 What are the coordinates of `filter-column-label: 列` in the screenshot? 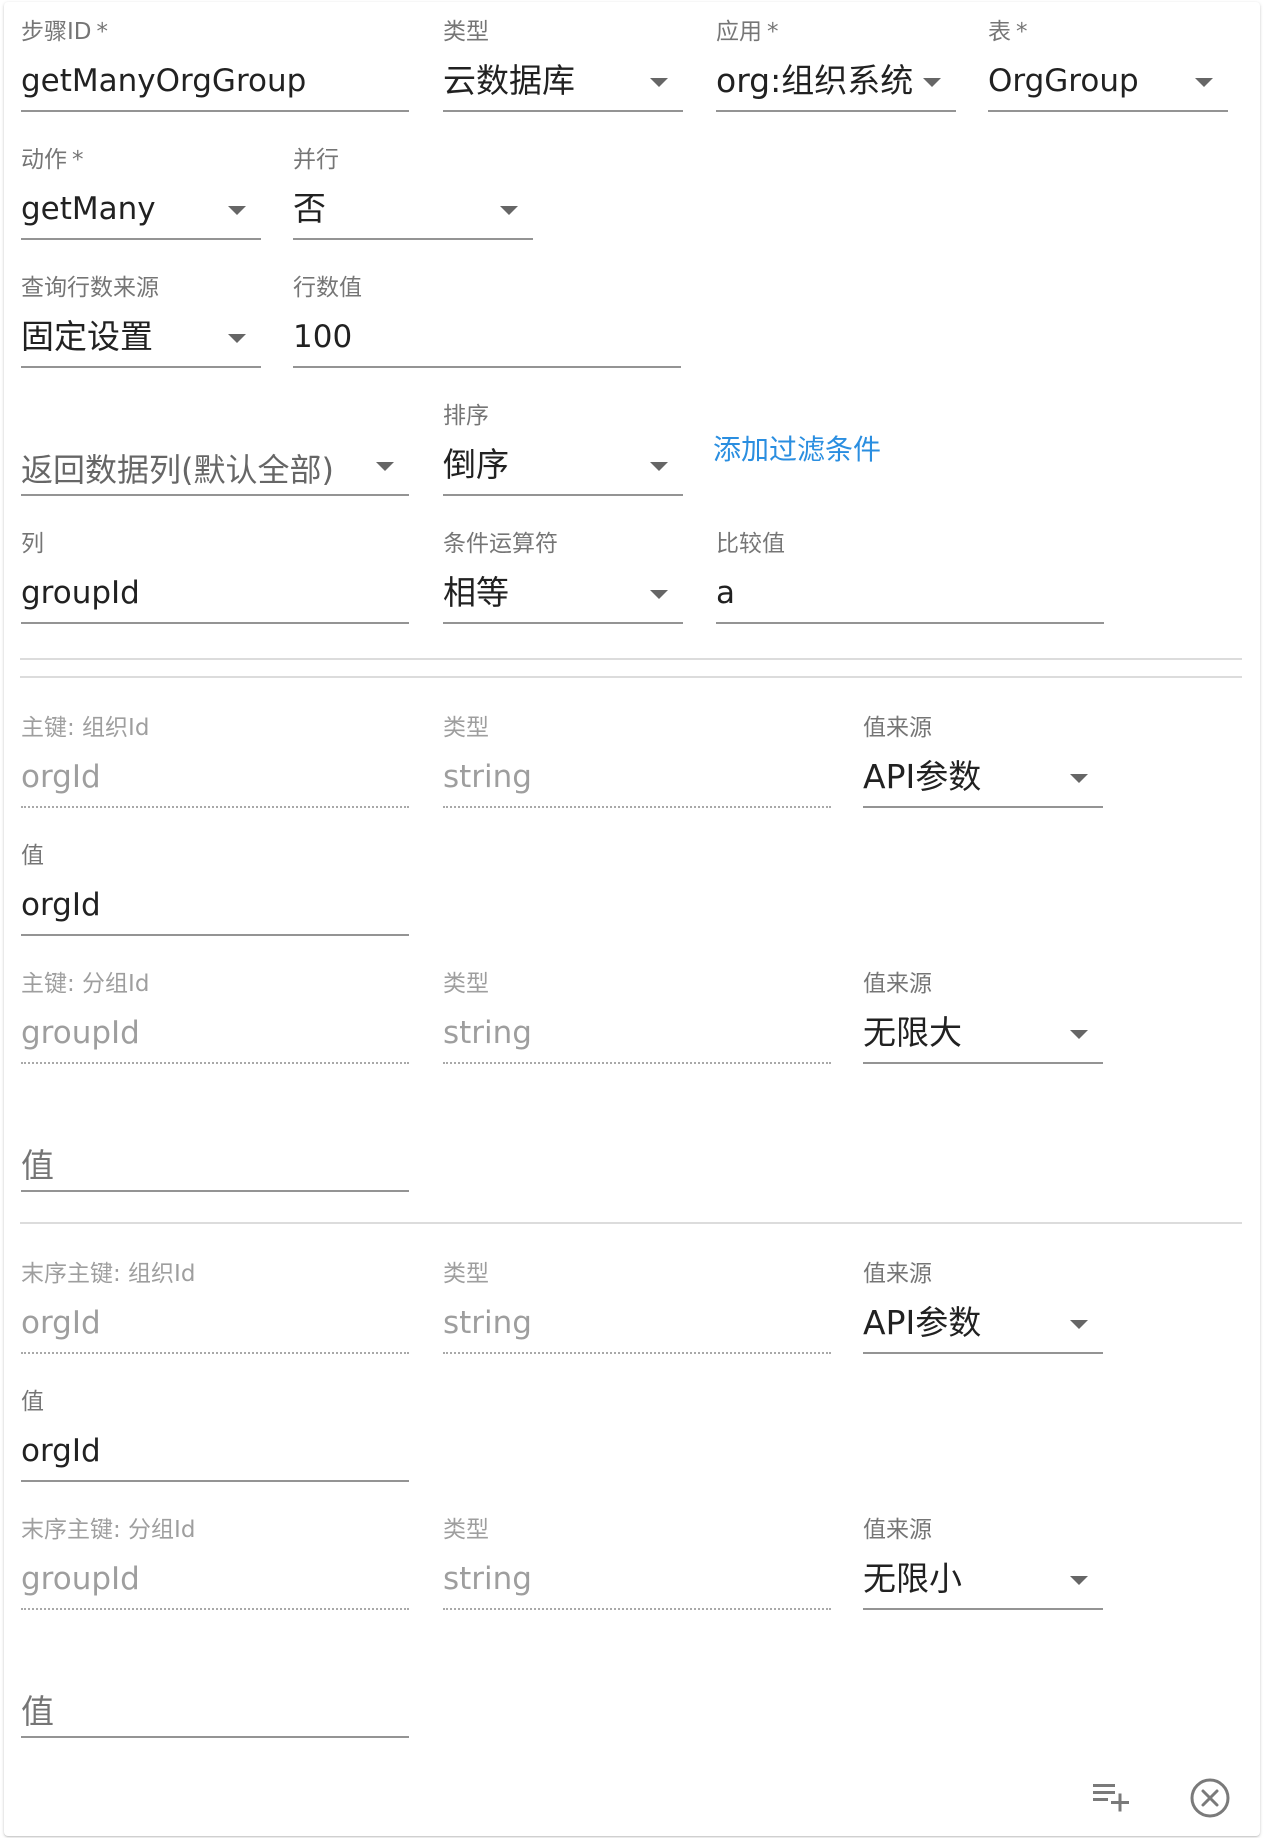 It's located at (32, 544).